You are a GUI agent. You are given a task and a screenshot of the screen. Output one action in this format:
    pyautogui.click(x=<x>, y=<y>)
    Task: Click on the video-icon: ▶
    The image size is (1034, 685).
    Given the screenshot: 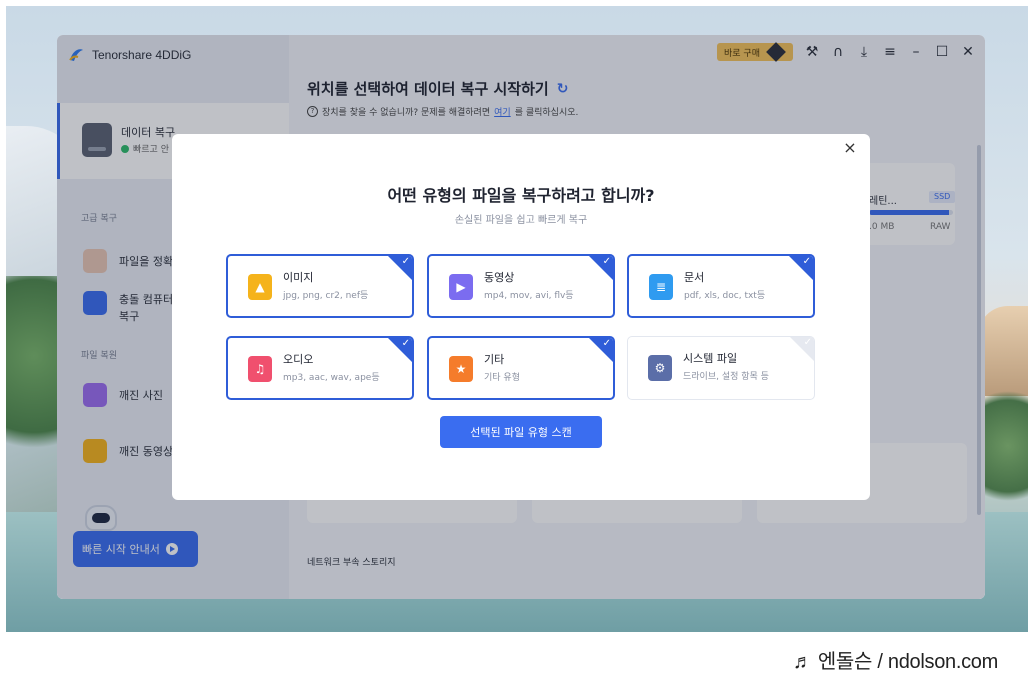 What is the action you would take?
    pyautogui.click(x=461, y=287)
    